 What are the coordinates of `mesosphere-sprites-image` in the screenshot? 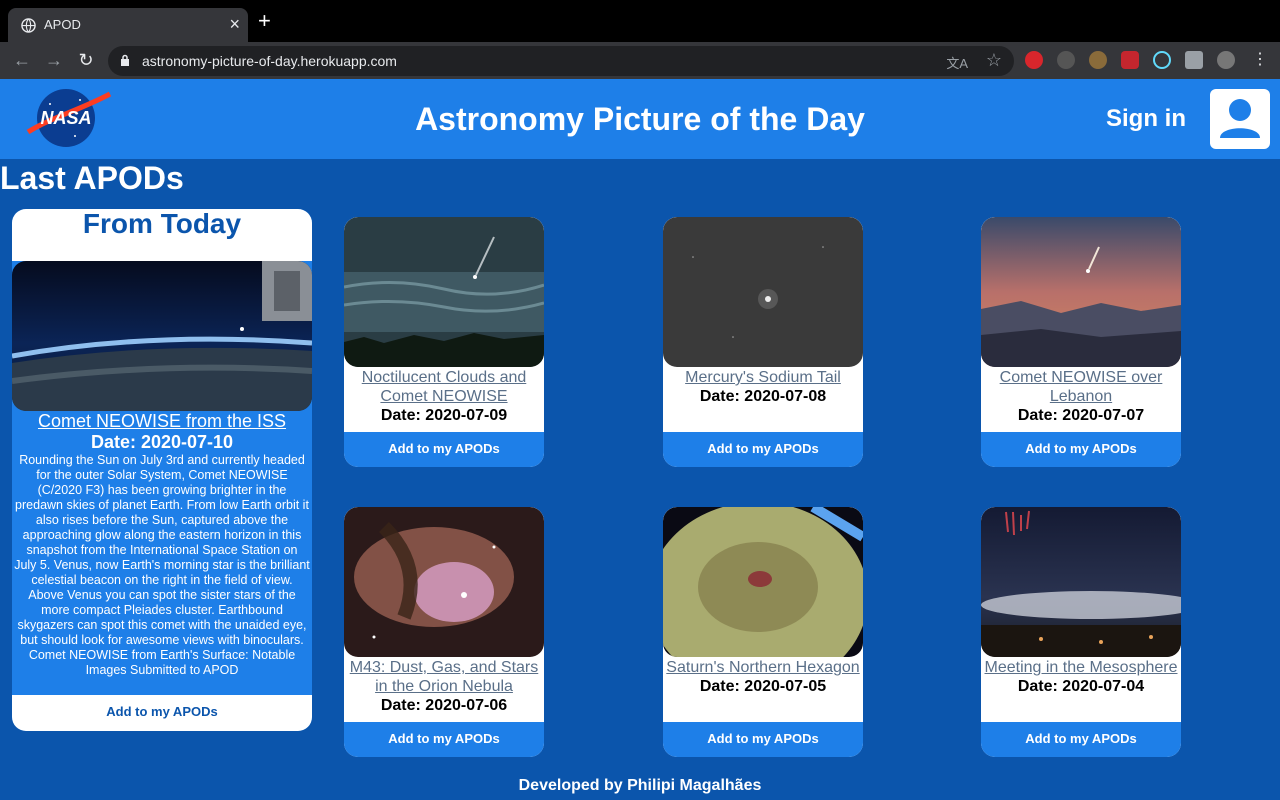 It's located at (1081, 582).